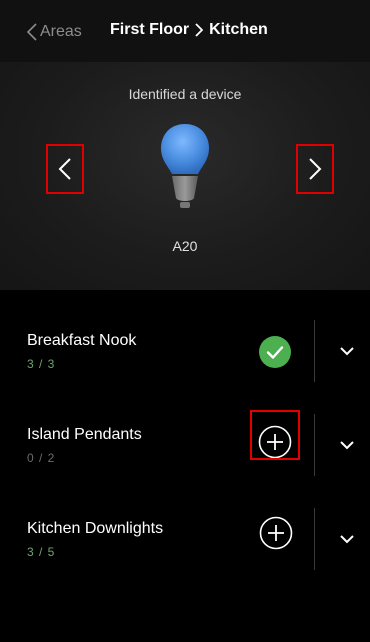  Describe the element at coordinates (275, 435) in the screenshot. I see `add-button-highlight` at that location.